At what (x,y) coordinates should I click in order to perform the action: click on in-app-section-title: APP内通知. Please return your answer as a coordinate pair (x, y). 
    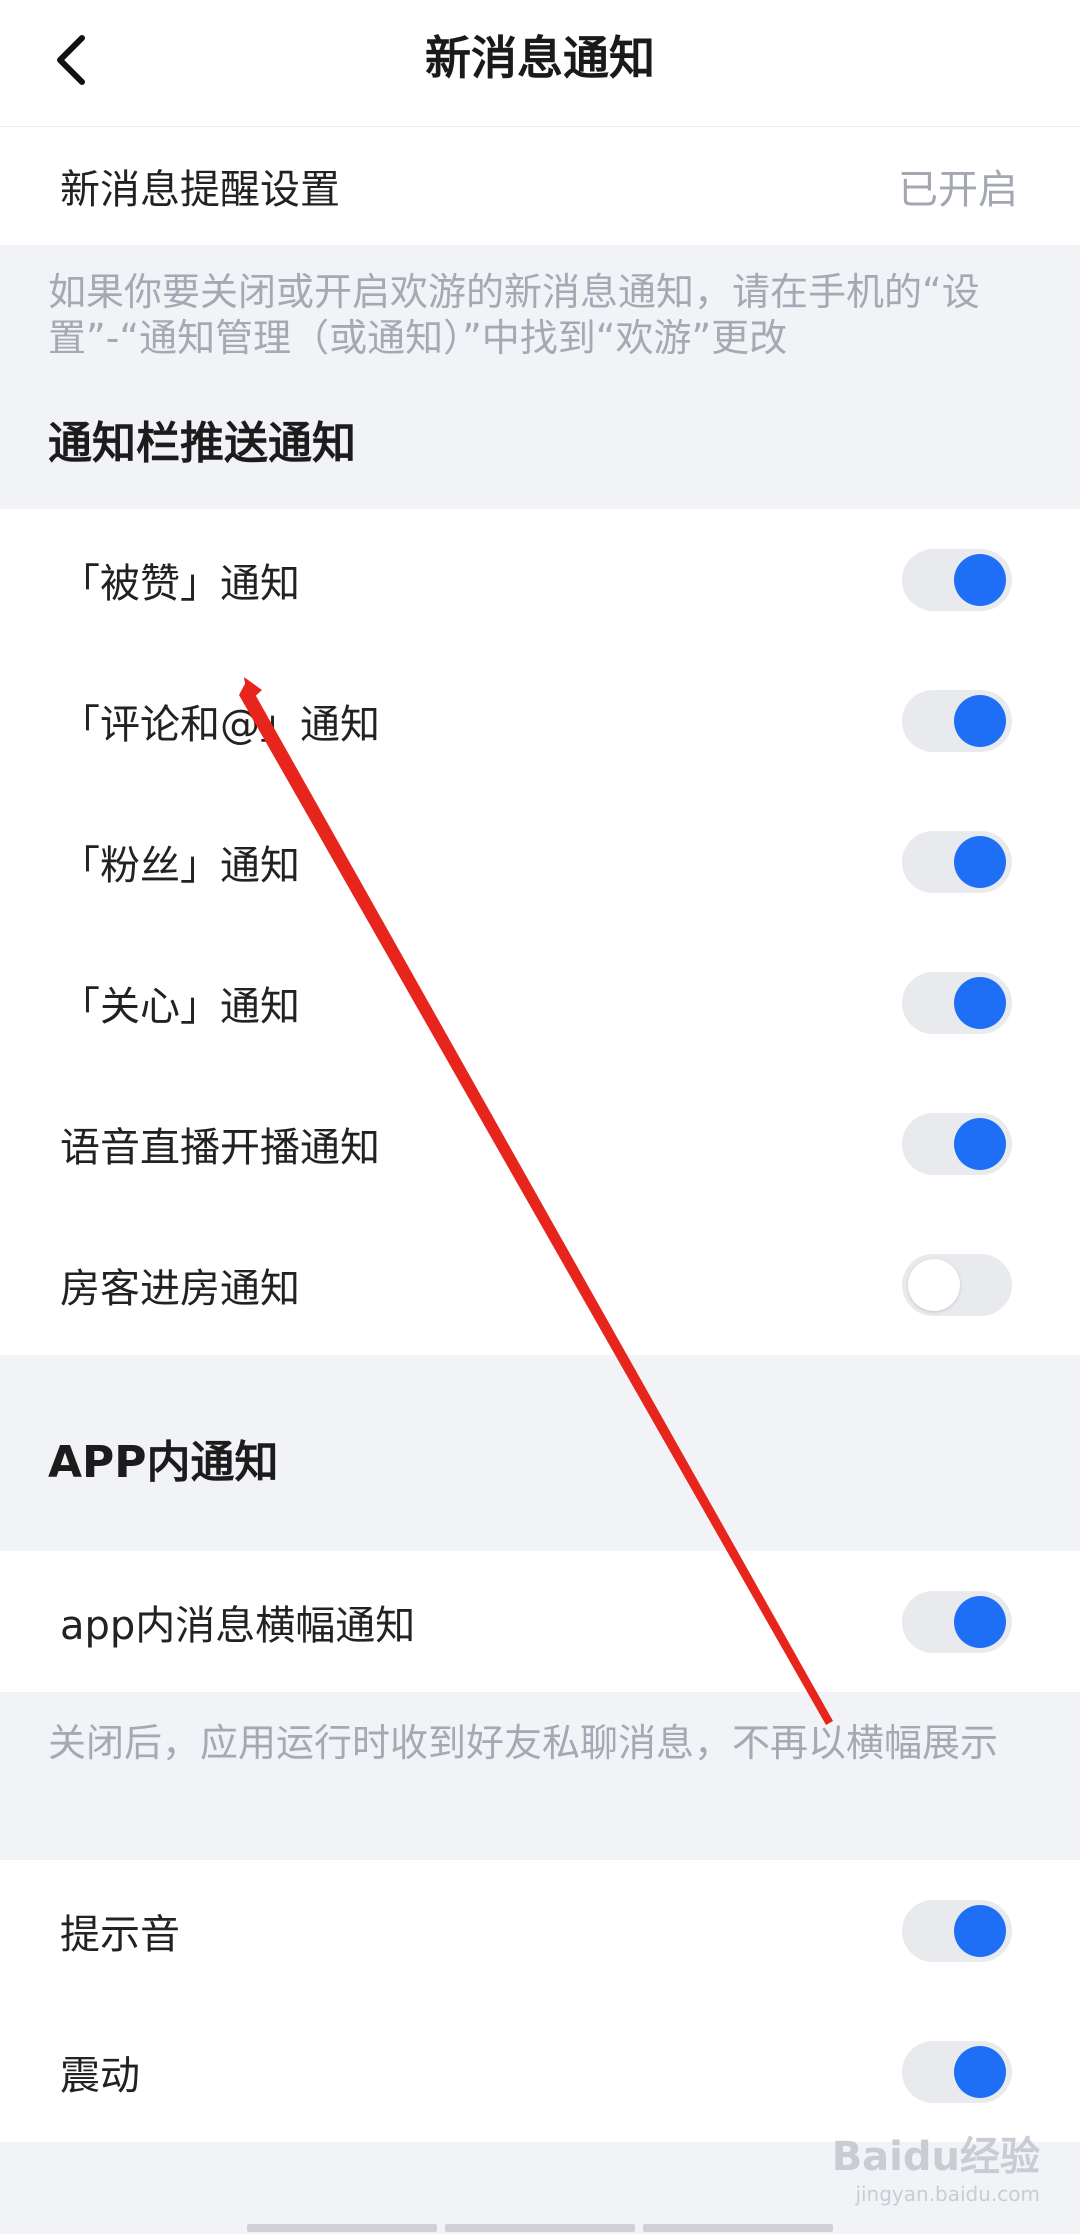
    Looking at the image, I should click on (163, 1462).